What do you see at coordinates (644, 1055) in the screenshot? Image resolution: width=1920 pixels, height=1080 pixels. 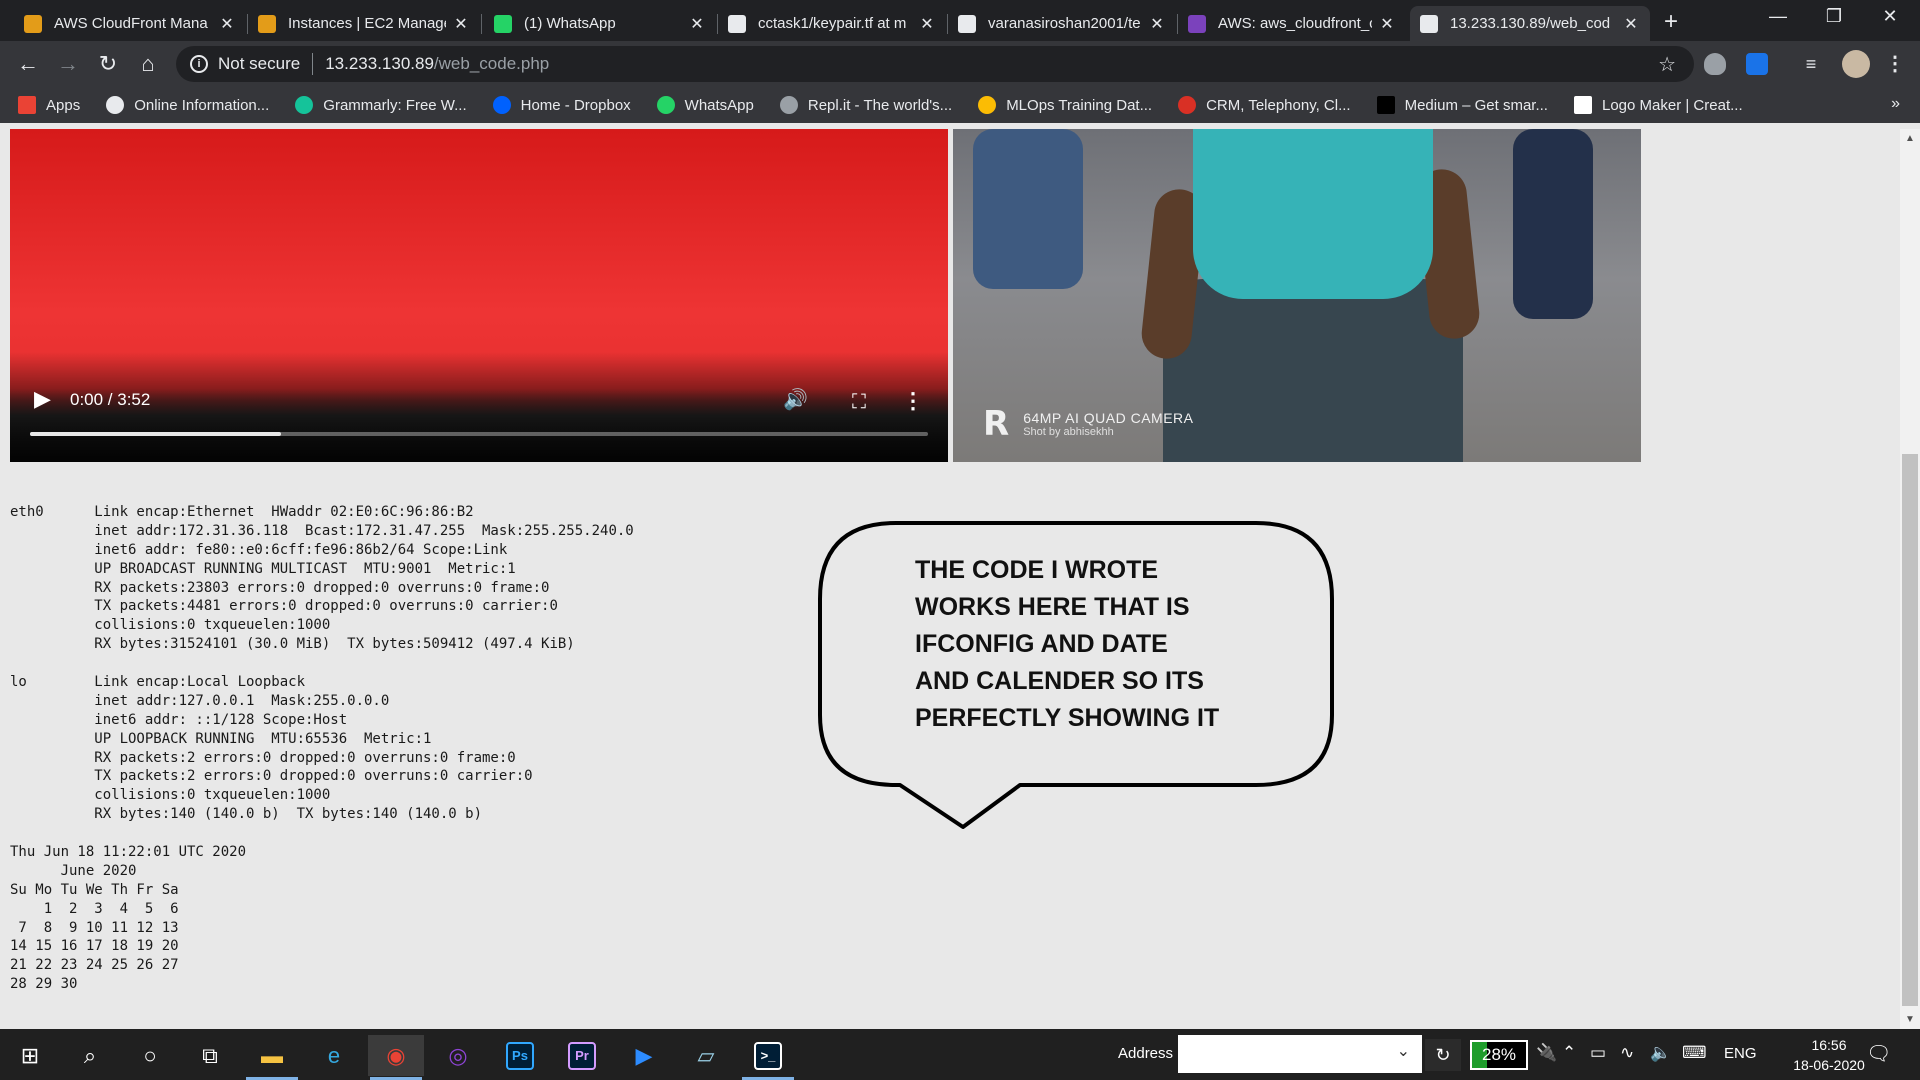 I see `zoom-icon: ▶` at bounding box center [644, 1055].